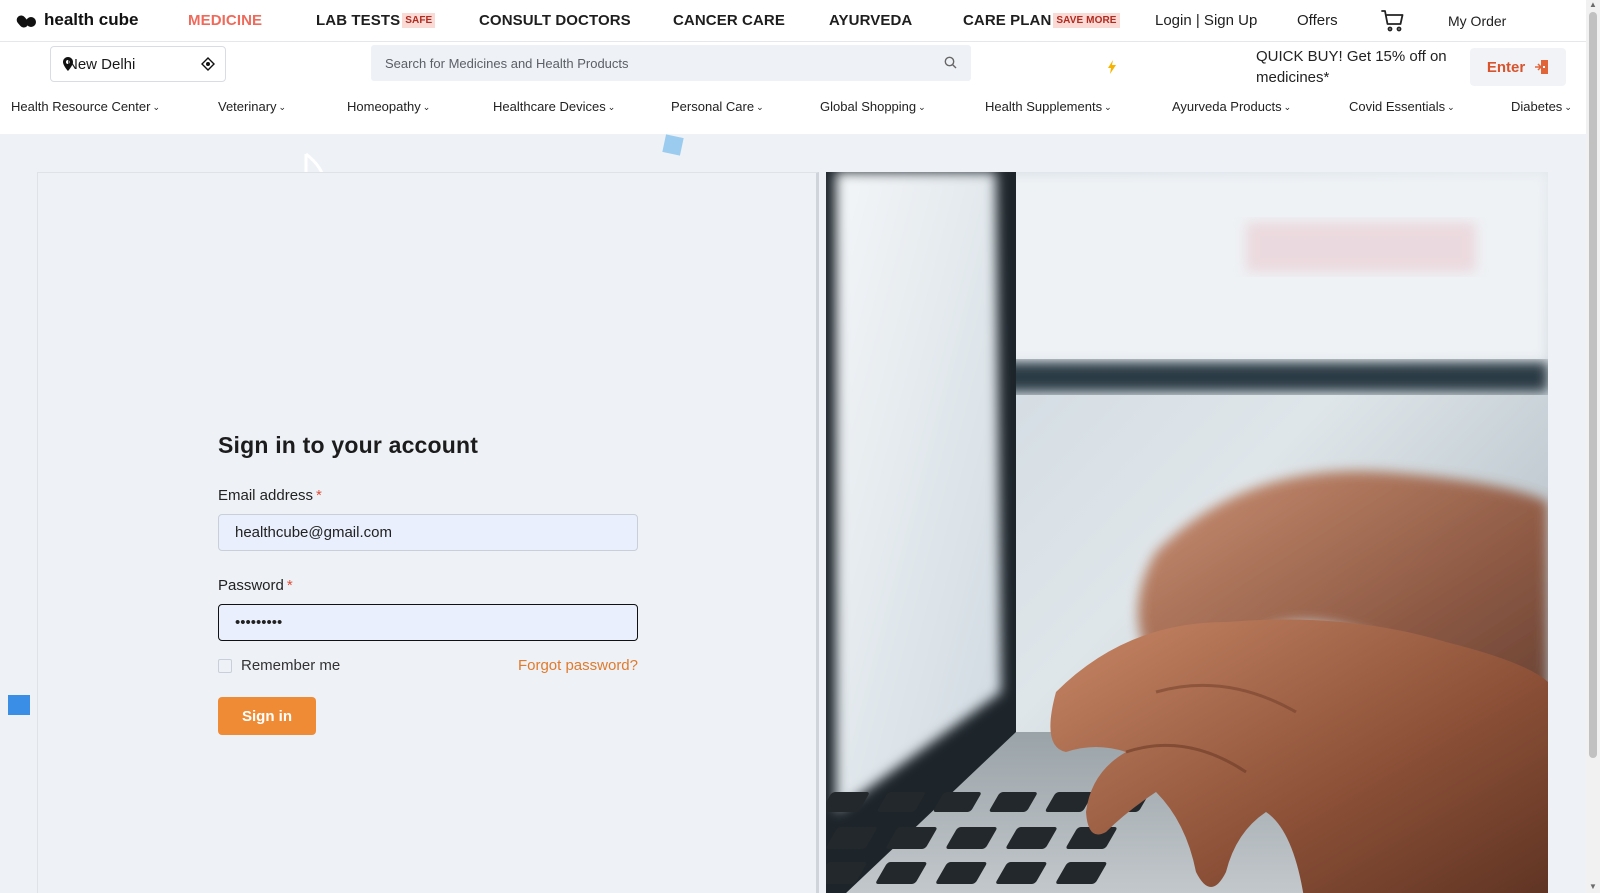 This screenshot has height=893, width=1600. I want to click on nav-ayurveda: AYURVEDA, so click(870, 20).